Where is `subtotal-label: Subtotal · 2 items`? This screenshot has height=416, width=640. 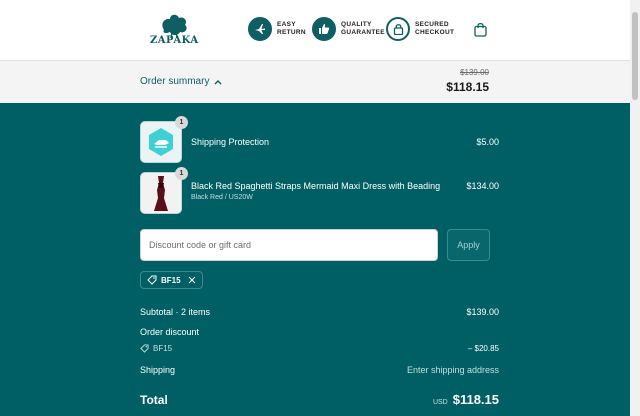 subtotal-label: Subtotal · 2 items is located at coordinates (175, 312).